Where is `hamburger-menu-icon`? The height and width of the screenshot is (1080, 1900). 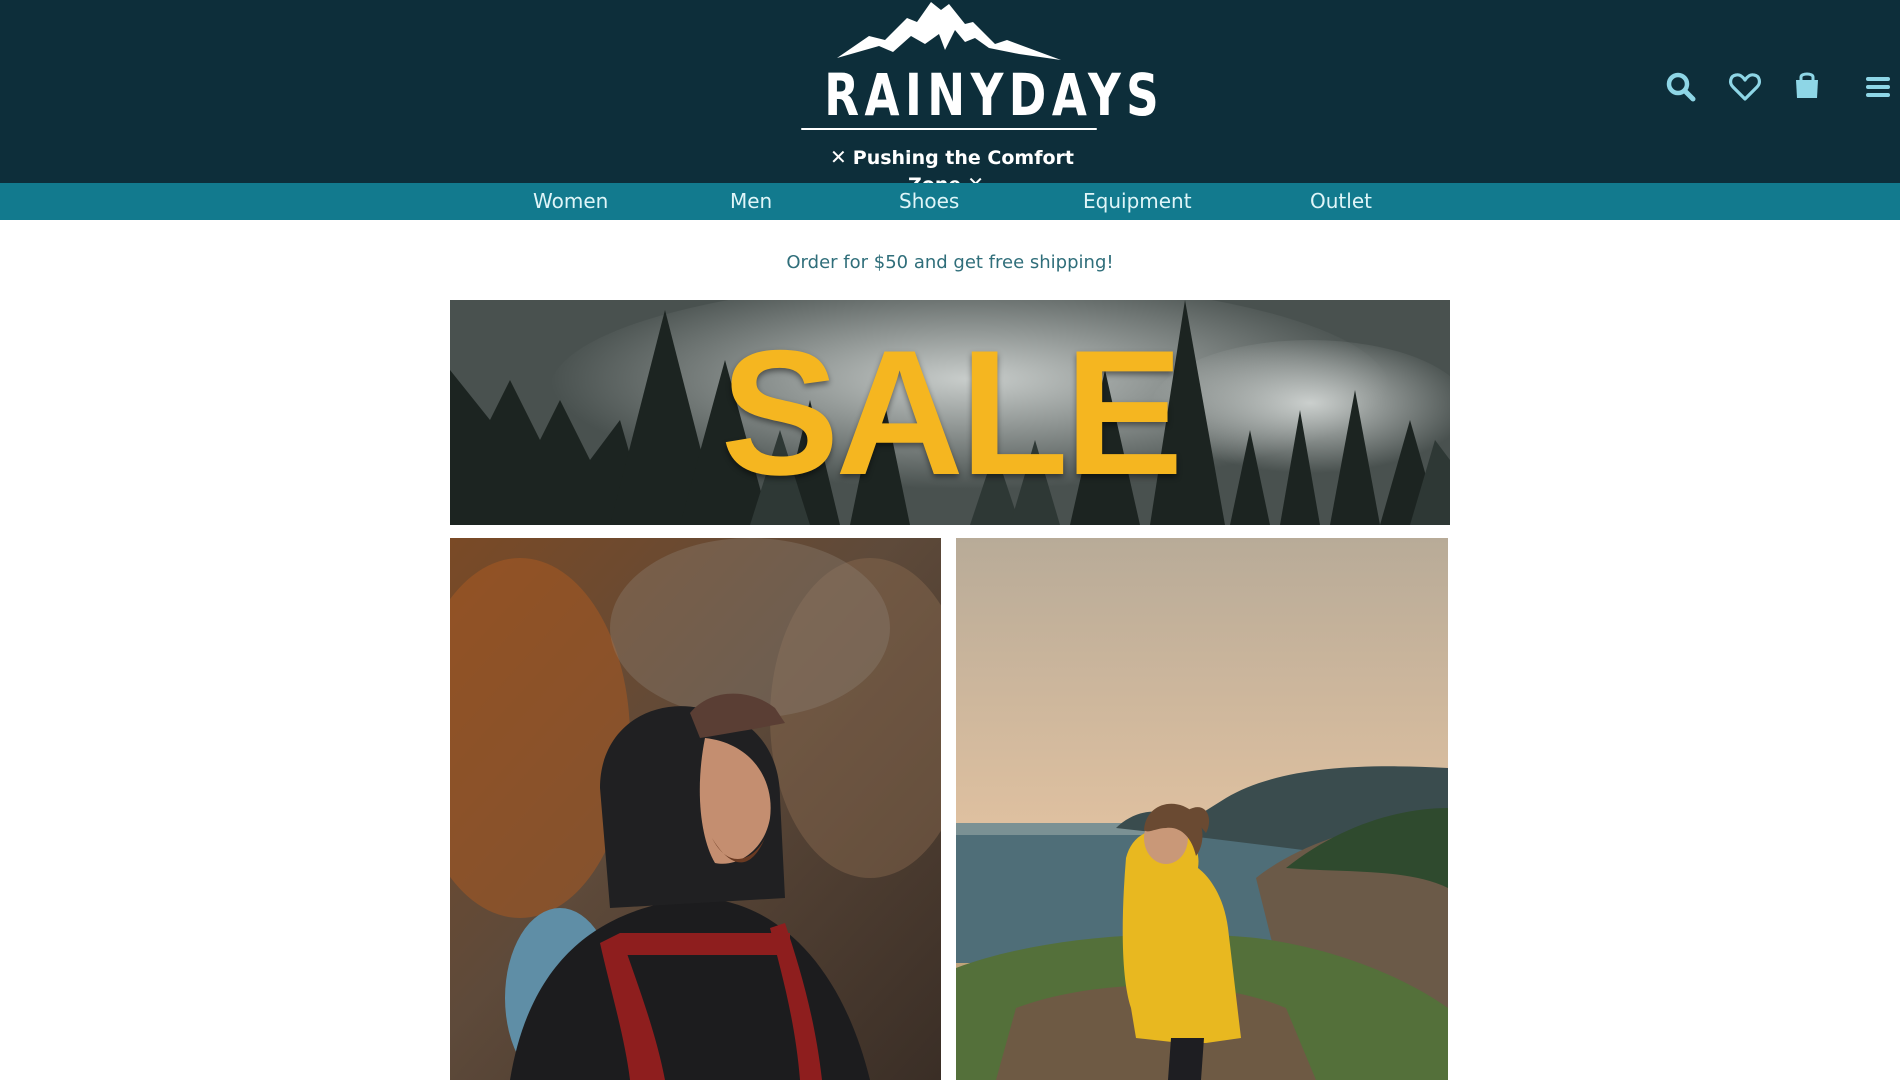 hamburger-menu-icon is located at coordinates (1879, 87).